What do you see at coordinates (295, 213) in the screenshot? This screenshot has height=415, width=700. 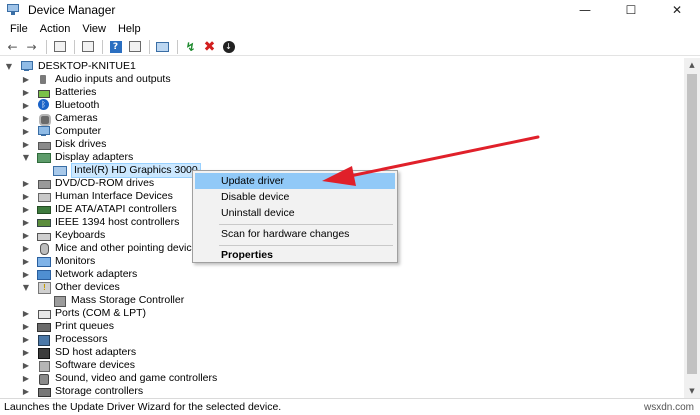 I see `context-menu-uninstall-device: Uninstall device` at bounding box center [295, 213].